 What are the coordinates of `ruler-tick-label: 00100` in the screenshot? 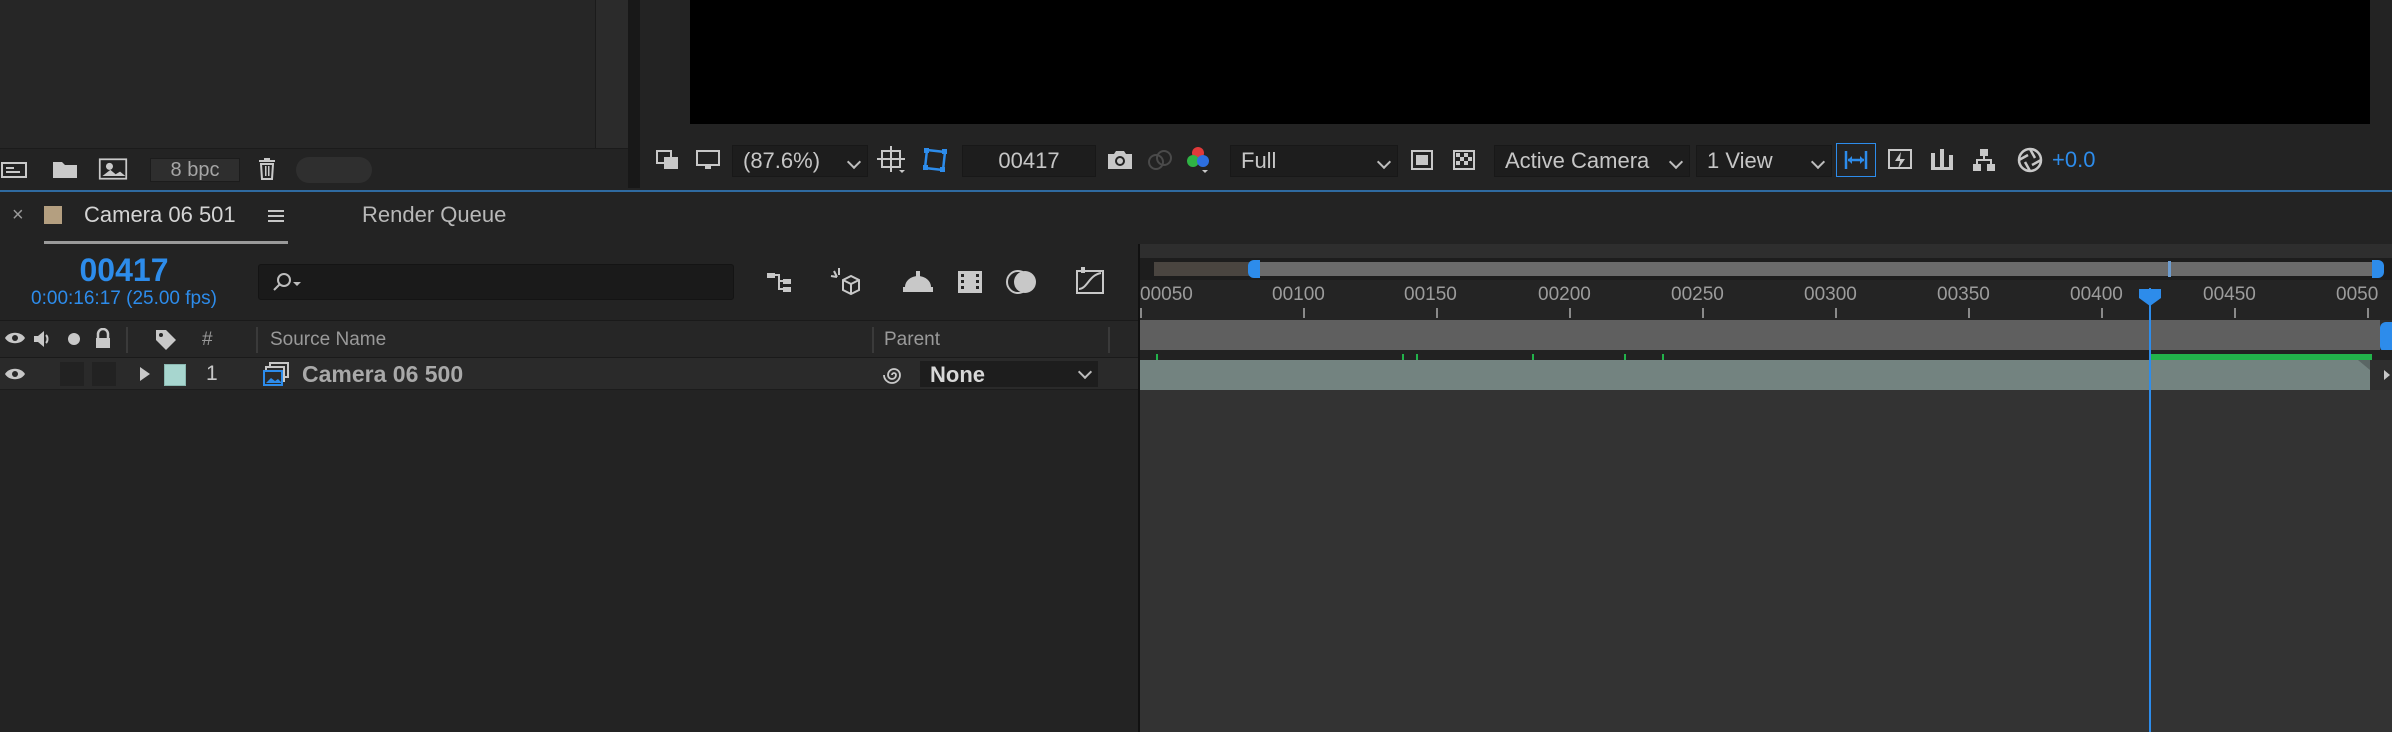 It's located at (1298, 294).